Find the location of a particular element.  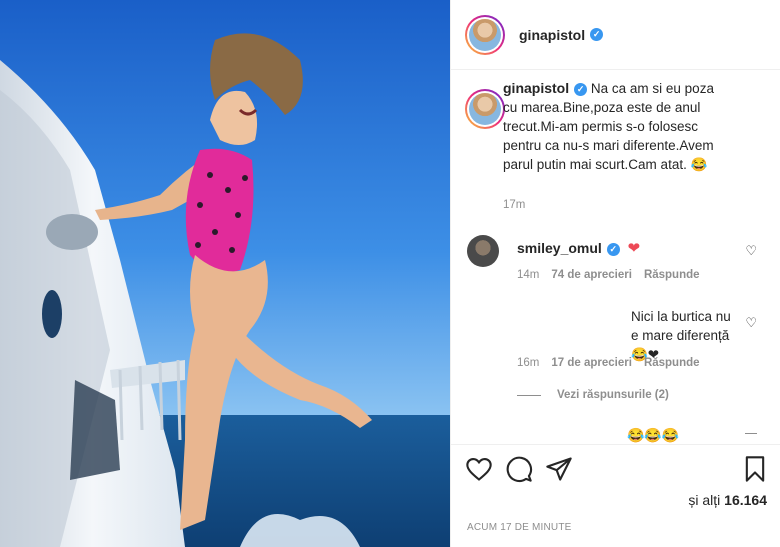

comment-1: smiley_omul ✓ ❤ is located at coordinates (578, 248).